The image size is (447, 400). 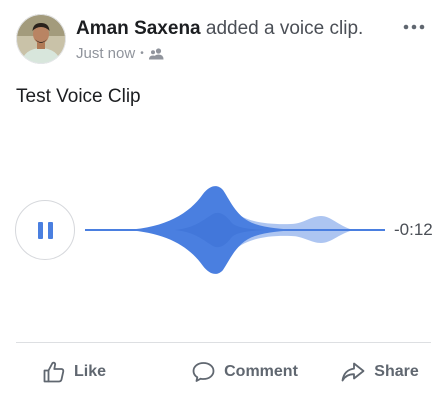 I want to click on friends-icon, so click(x=156, y=53).